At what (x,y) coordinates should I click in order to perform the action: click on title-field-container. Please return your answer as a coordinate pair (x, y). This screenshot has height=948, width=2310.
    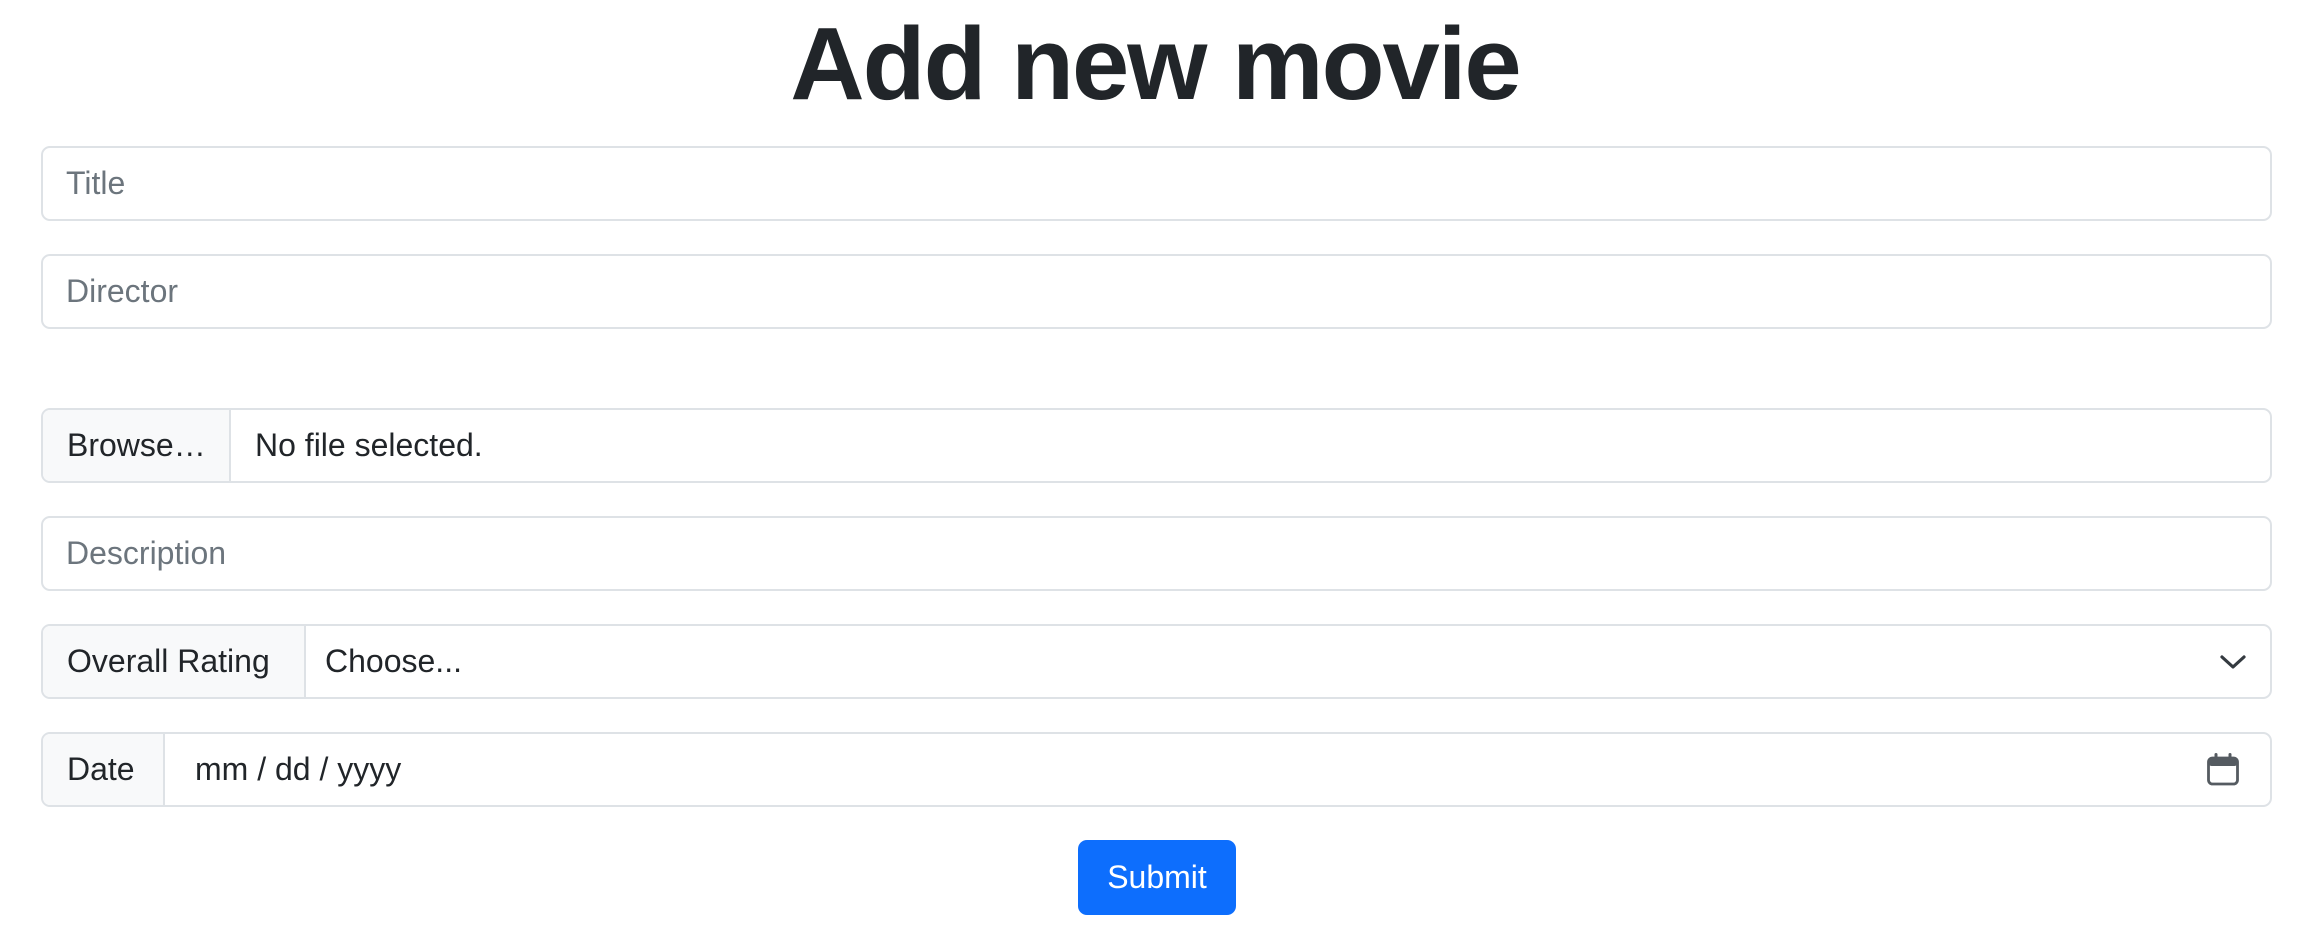
    Looking at the image, I should click on (1156, 183).